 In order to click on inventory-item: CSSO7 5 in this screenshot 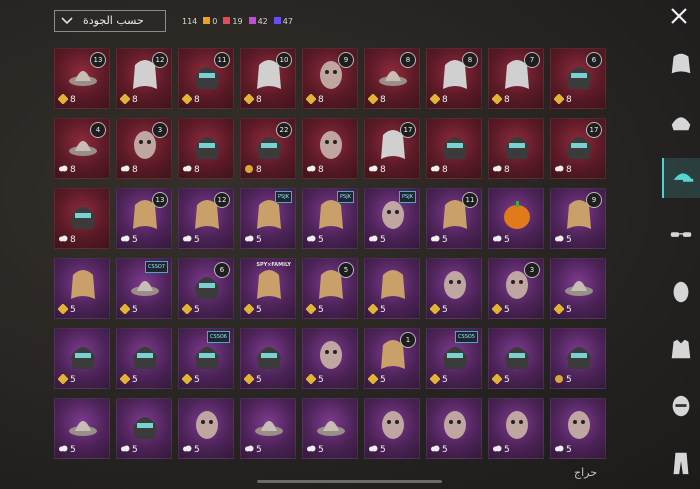, I will do `click(144, 288)`.